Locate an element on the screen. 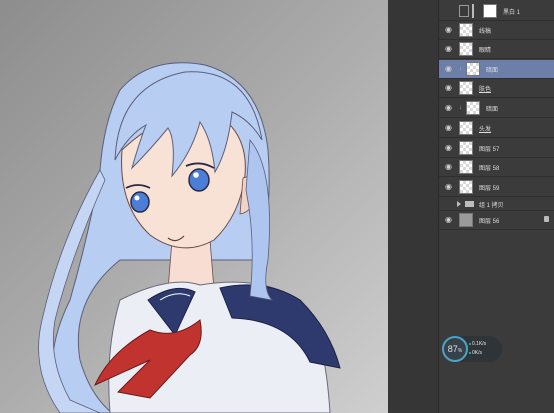  layer-row: ◉ 图层 59 is located at coordinates (496, 187).